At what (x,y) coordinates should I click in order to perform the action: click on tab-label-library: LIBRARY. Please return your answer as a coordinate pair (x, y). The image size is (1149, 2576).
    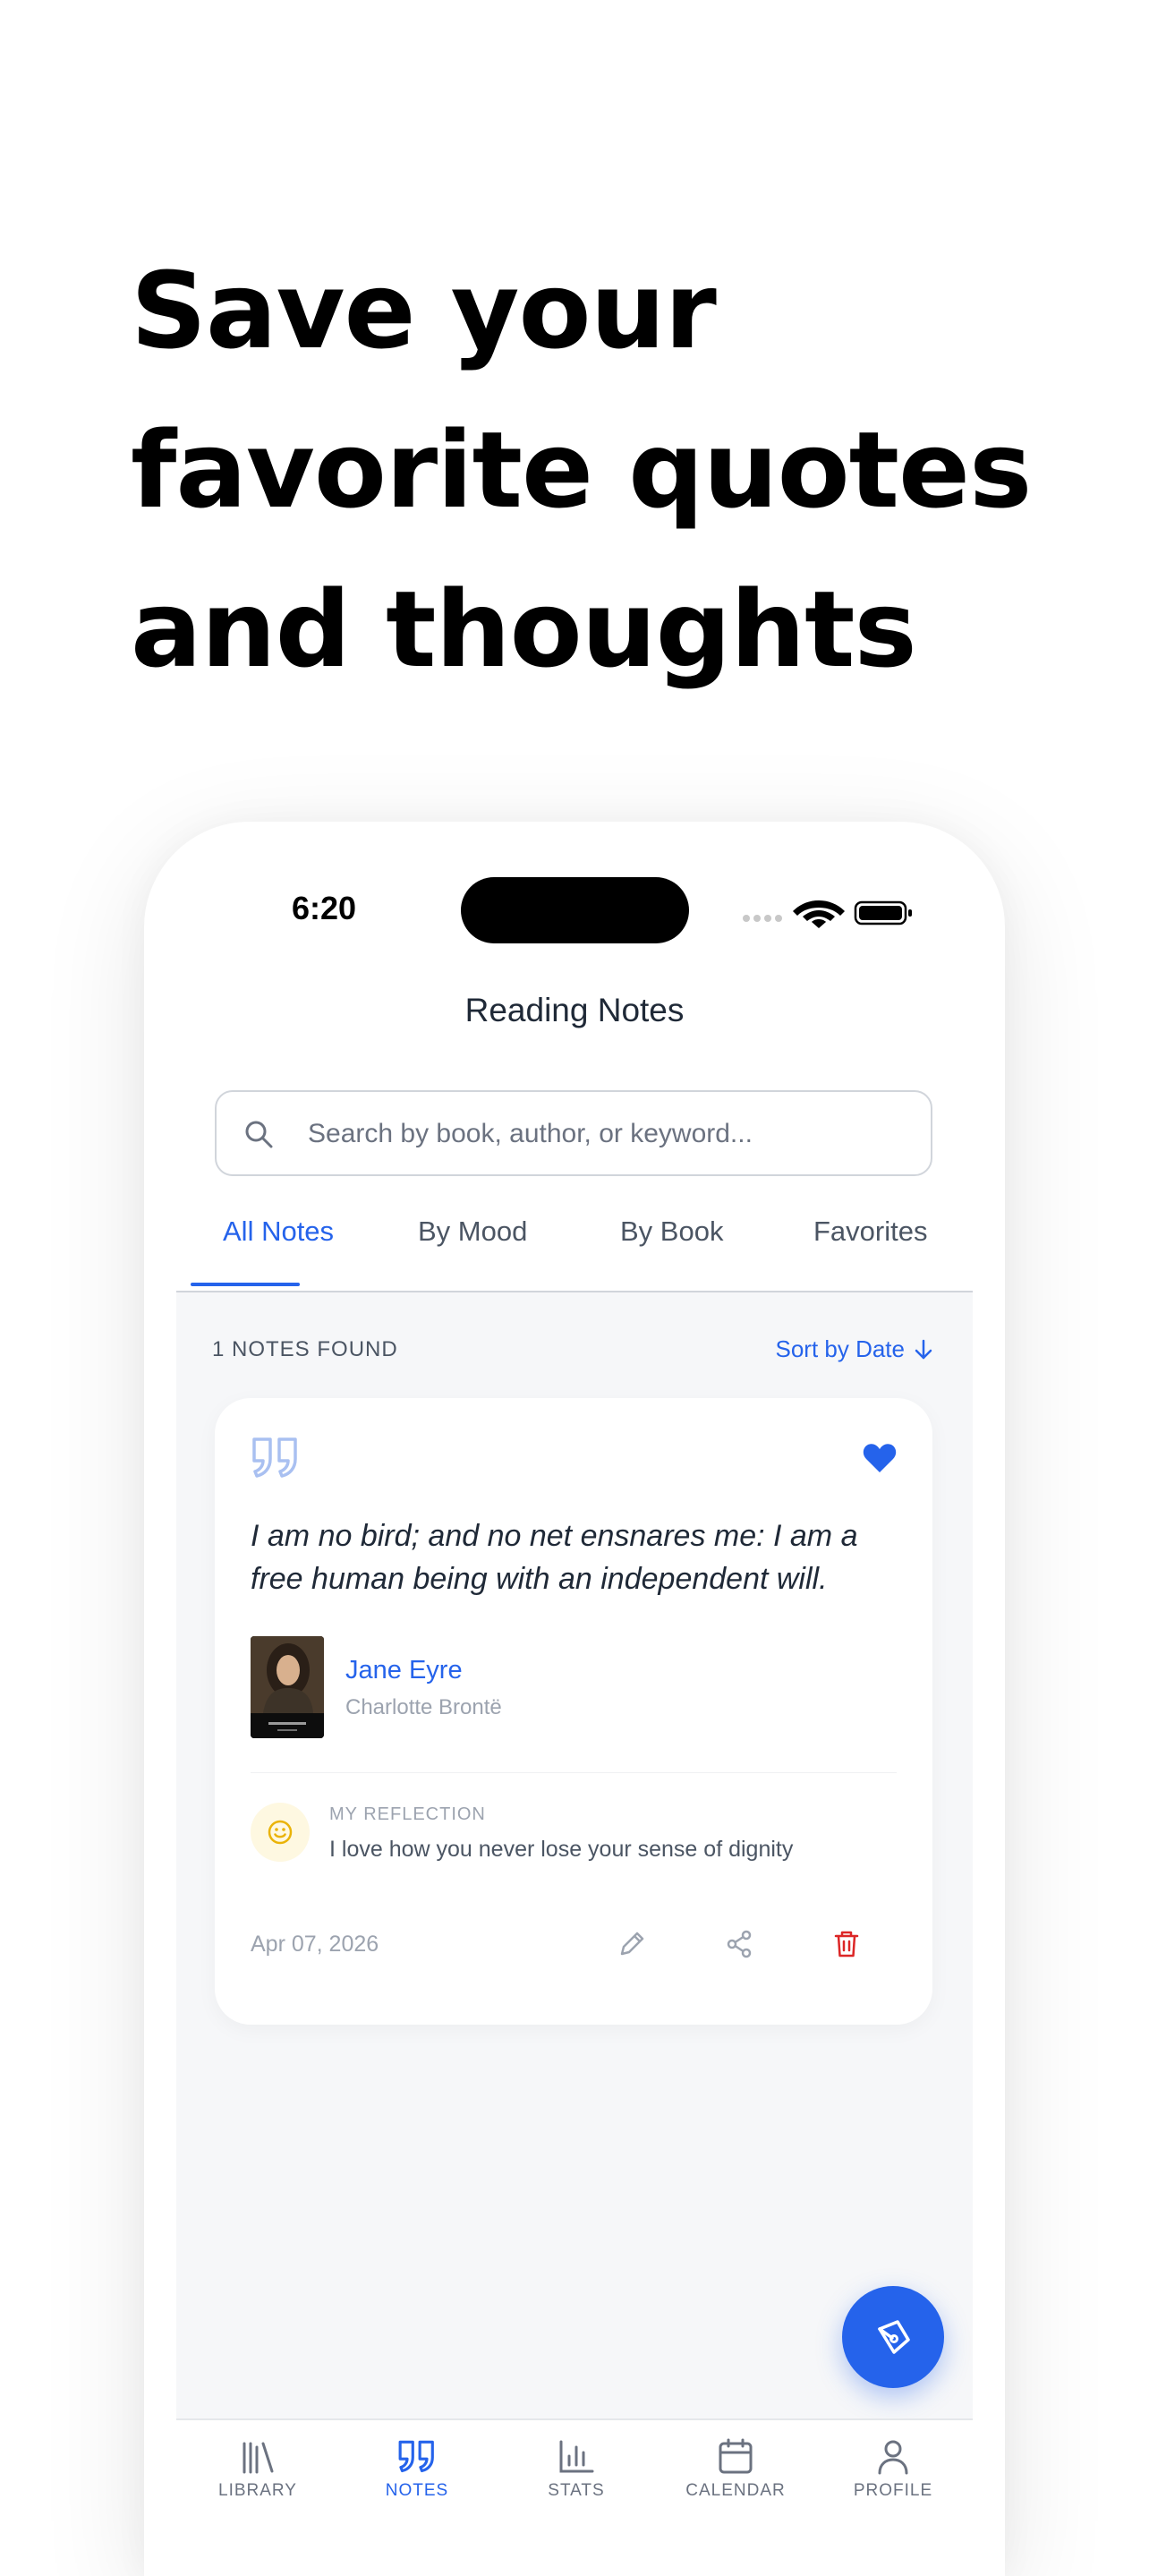
    Looking at the image, I should click on (257, 2490).